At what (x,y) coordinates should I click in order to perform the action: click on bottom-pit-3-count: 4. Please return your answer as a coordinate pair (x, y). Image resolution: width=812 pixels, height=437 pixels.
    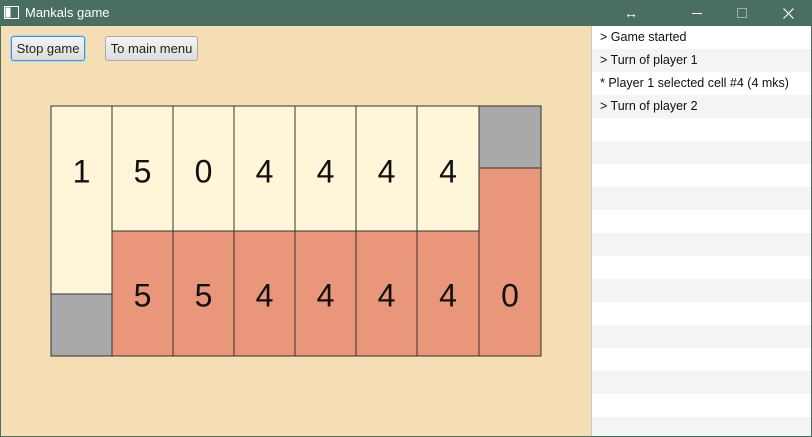
    Looking at the image, I should click on (265, 295).